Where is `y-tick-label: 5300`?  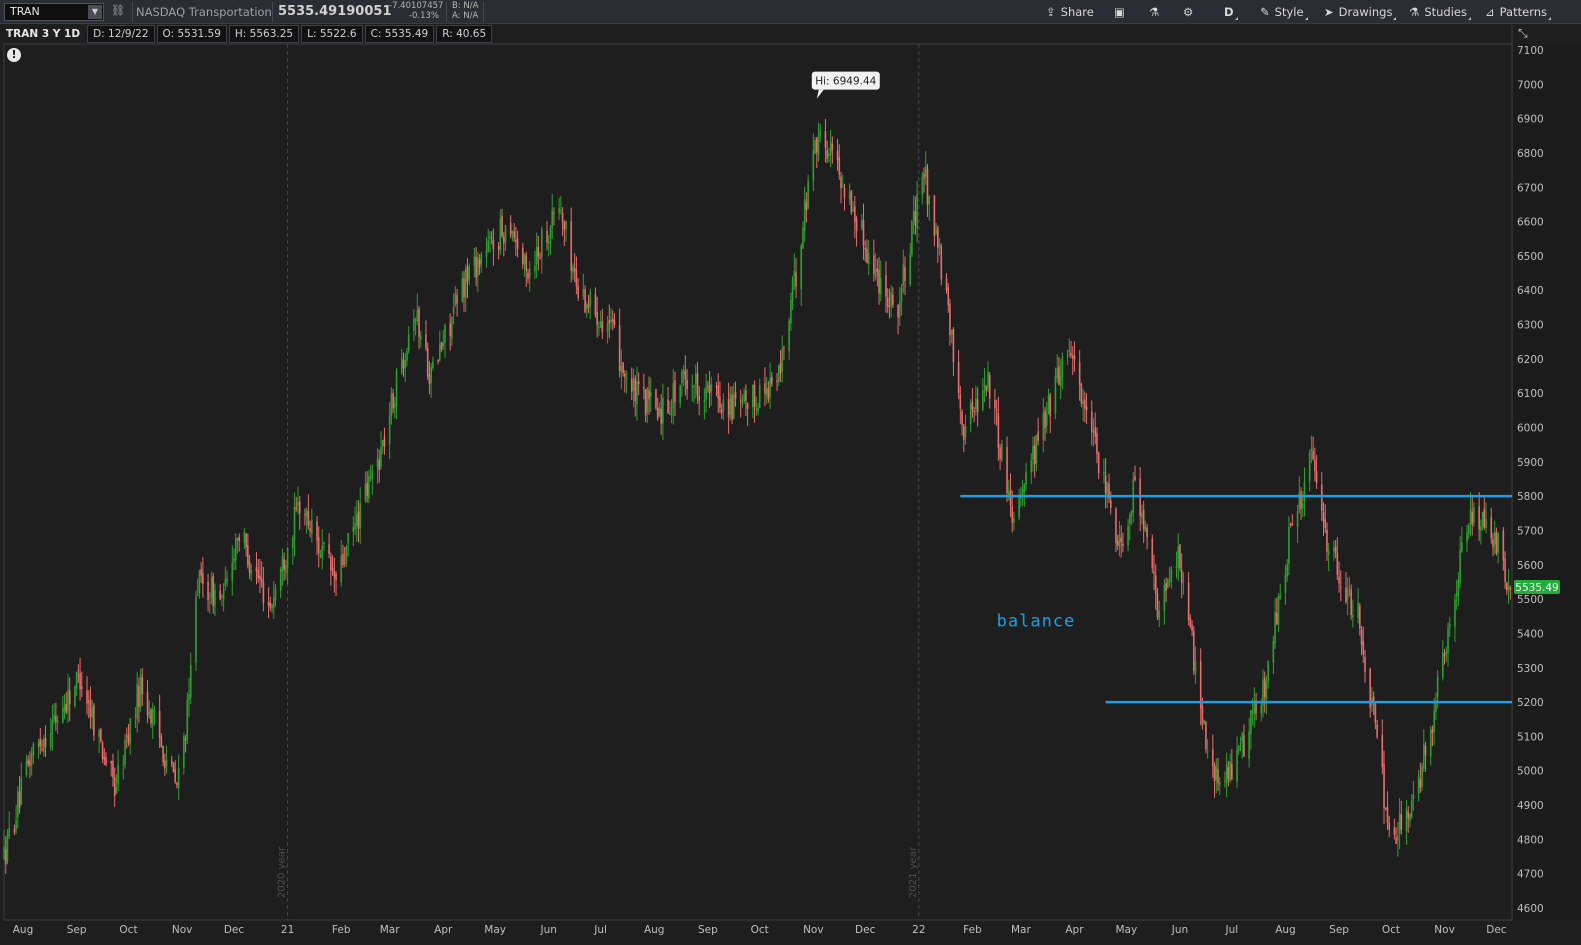
y-tick-label: 5300 is located at coordinates (1530, 669).